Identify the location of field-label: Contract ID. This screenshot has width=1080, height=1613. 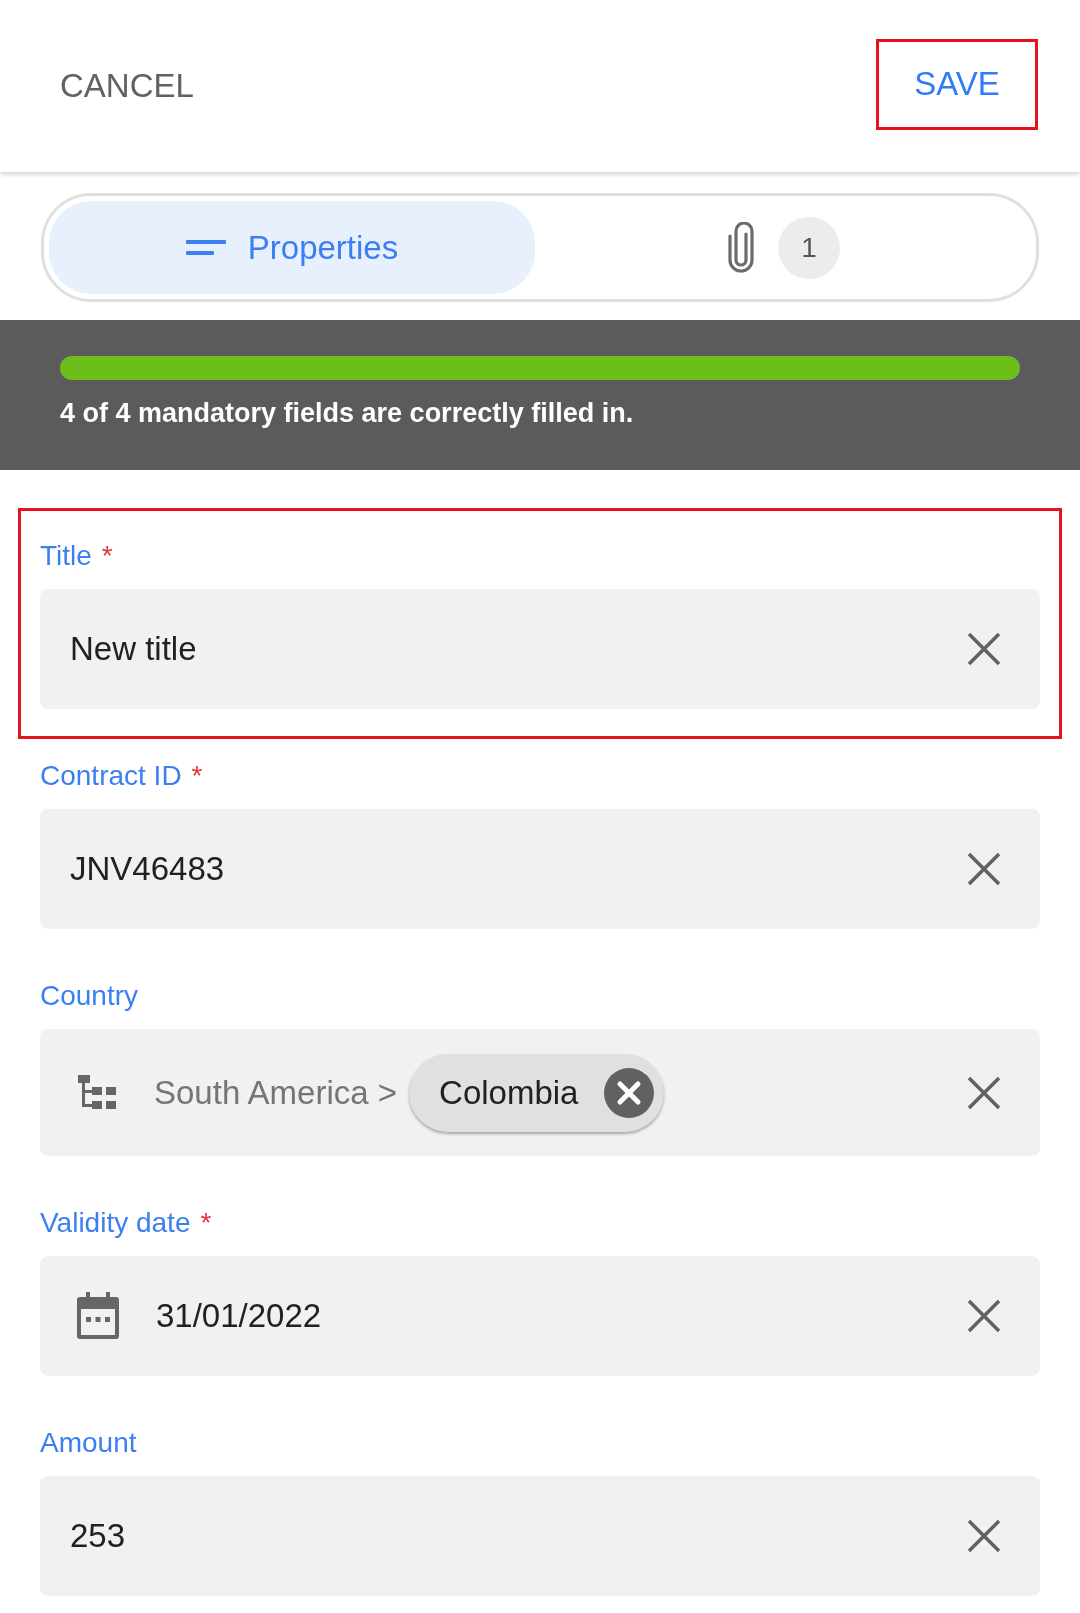
(111, 776).